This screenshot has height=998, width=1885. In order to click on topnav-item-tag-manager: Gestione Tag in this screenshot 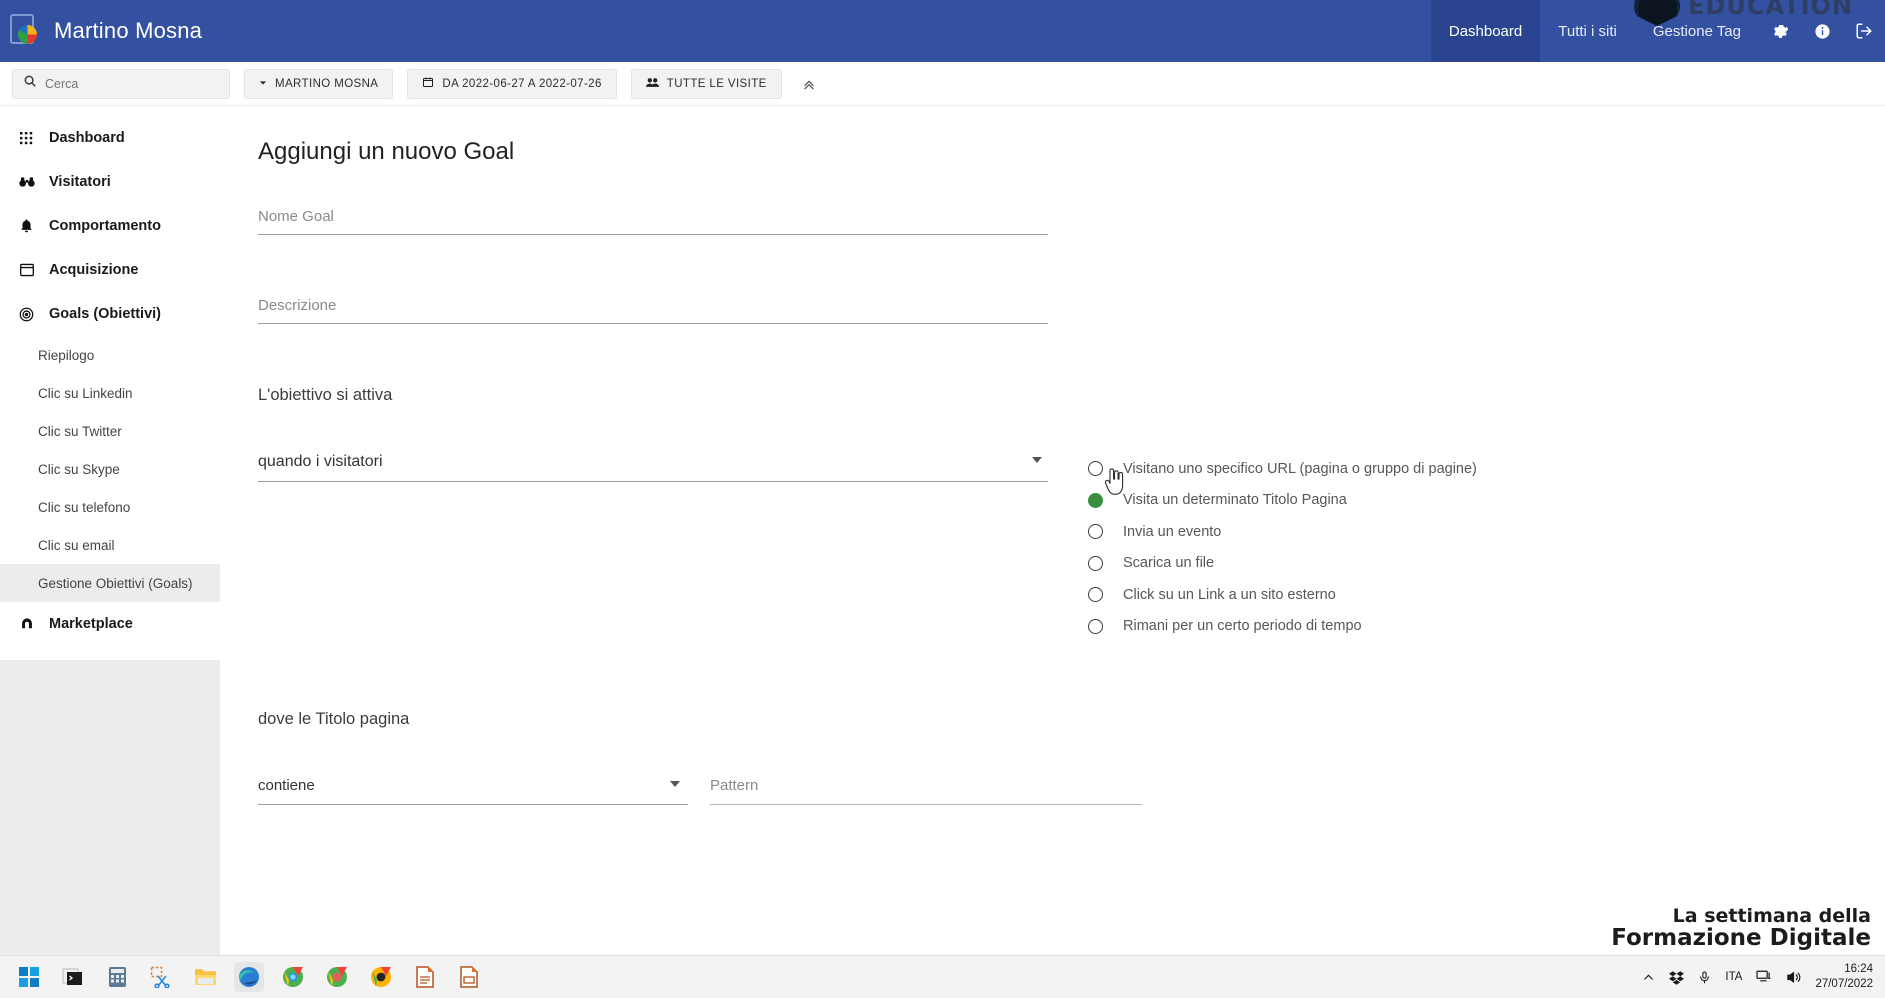, I will do `click(1697, 31)`.